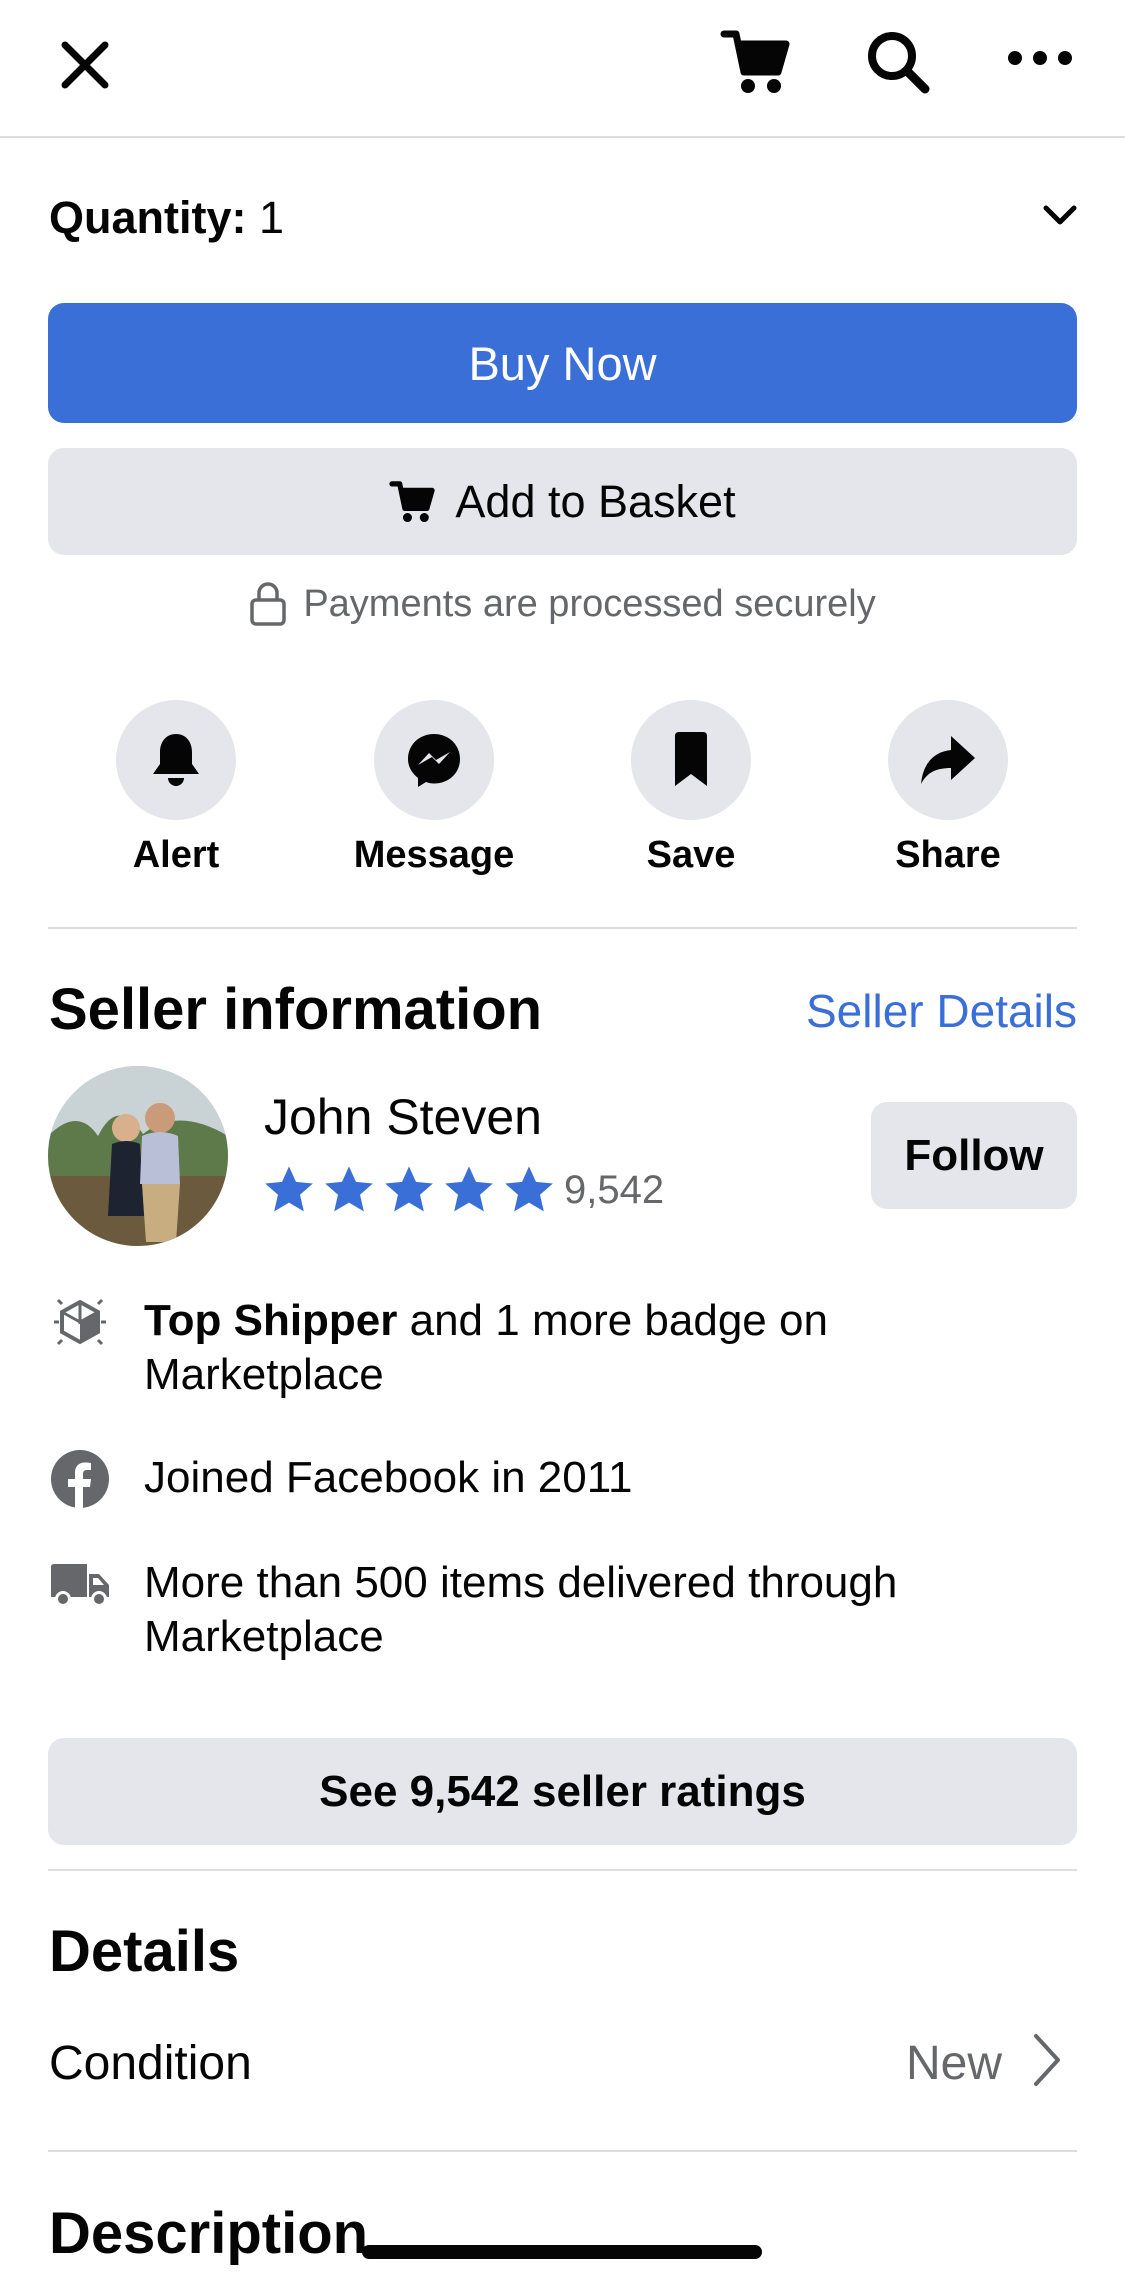  What do you see at coordinates (176, 855) in the screenshot?
I see `alert-label: Alert` at bounding box center [176, 855].